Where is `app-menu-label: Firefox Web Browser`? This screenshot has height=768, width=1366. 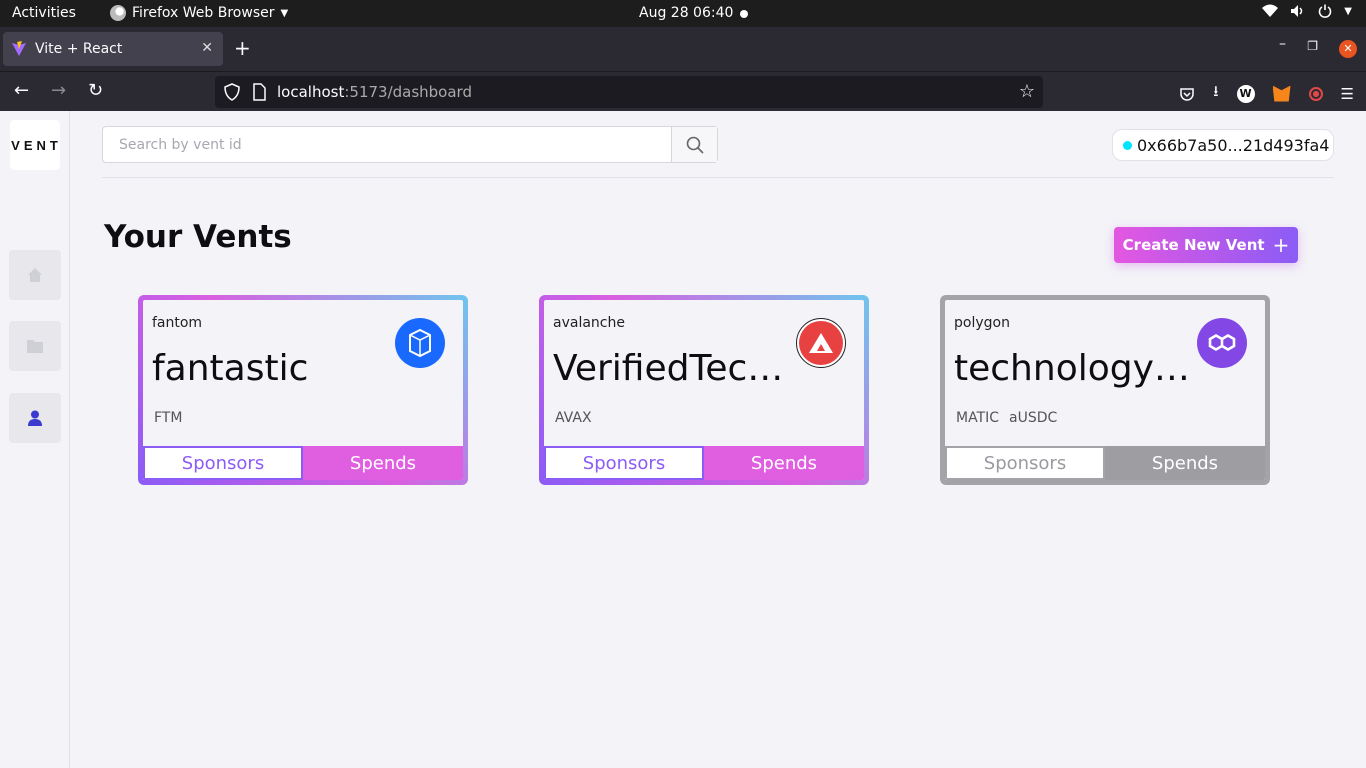
app-menu-label: Firefox Web Browser is located at coordinates (203, 13).